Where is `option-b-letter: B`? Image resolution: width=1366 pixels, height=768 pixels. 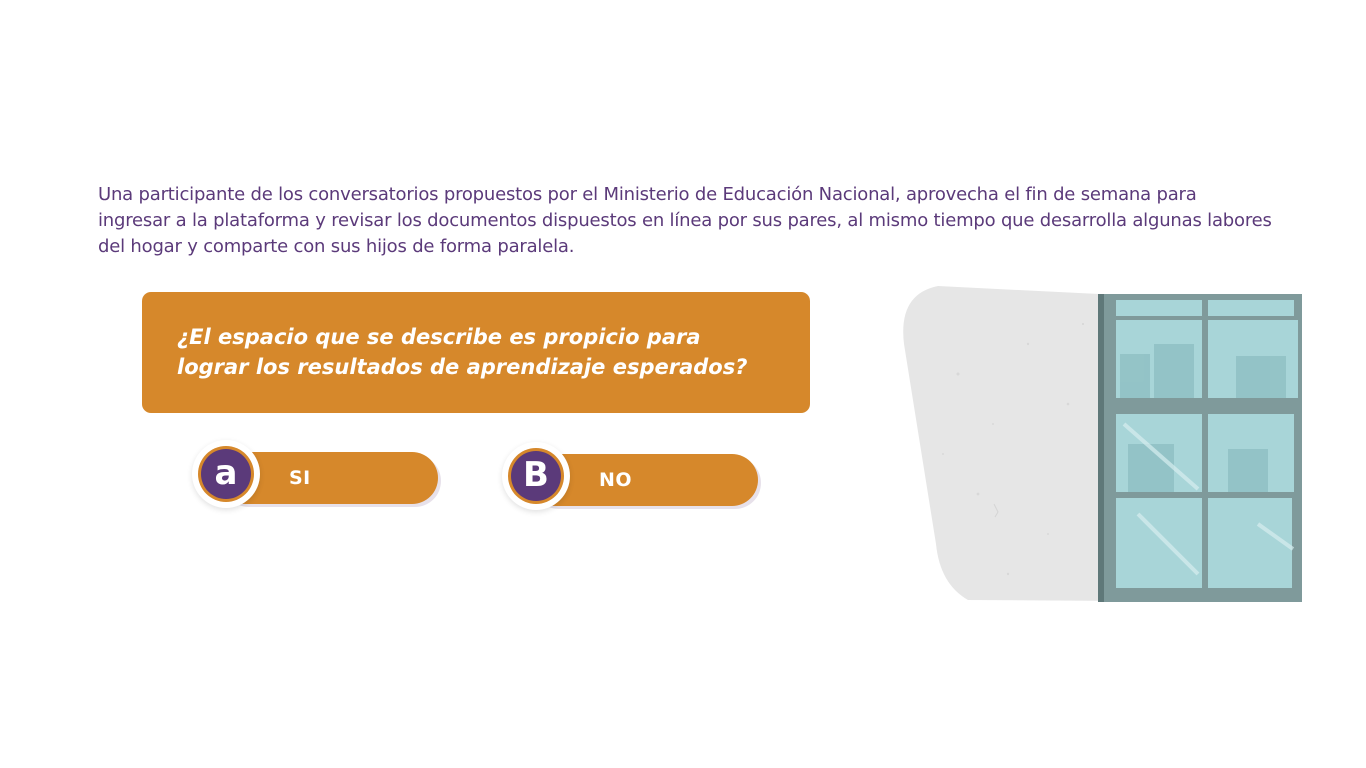 option-b-letter: B is located at coordinates (536, 476).